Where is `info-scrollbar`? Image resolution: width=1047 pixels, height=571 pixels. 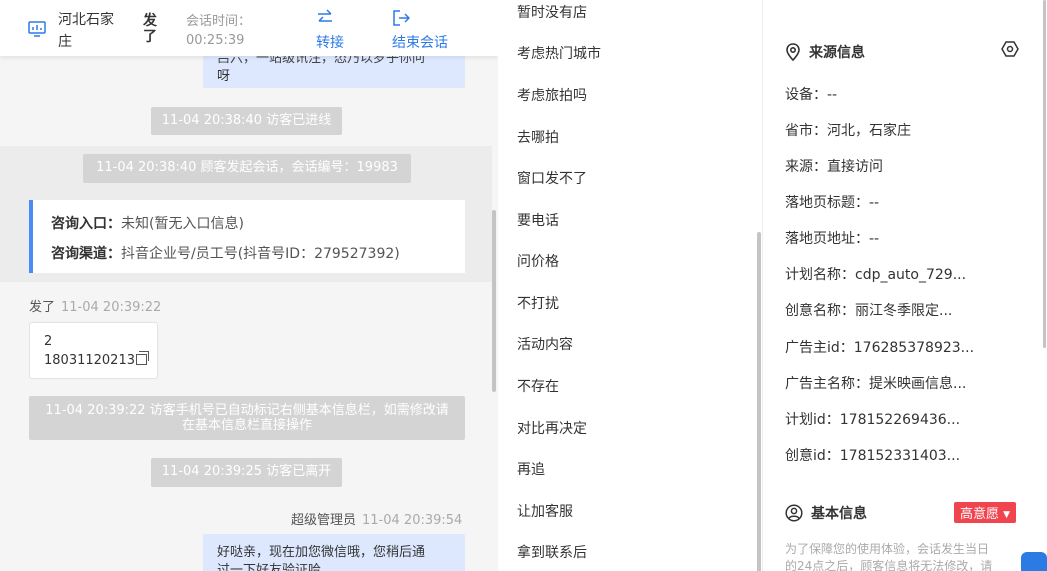 info-scrollbar is located at coordinates (1044, 174).